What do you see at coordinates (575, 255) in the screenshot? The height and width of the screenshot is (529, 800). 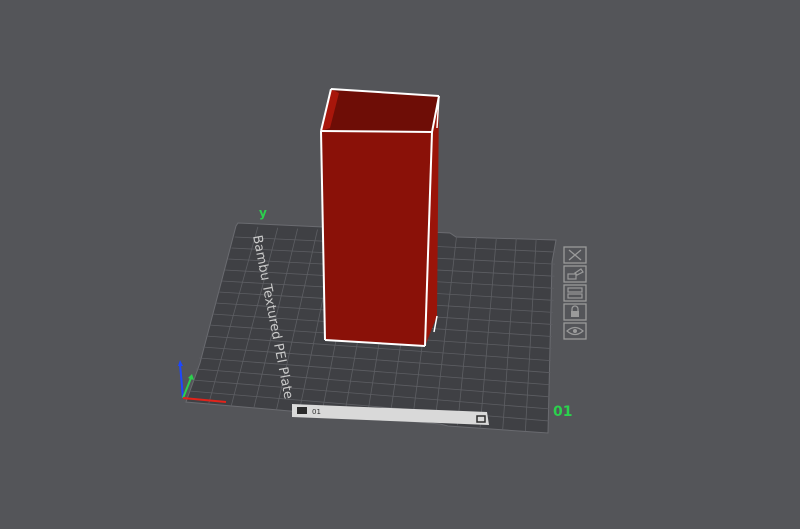 I see `delete-plate-icon` at bounding box center [575, 255].